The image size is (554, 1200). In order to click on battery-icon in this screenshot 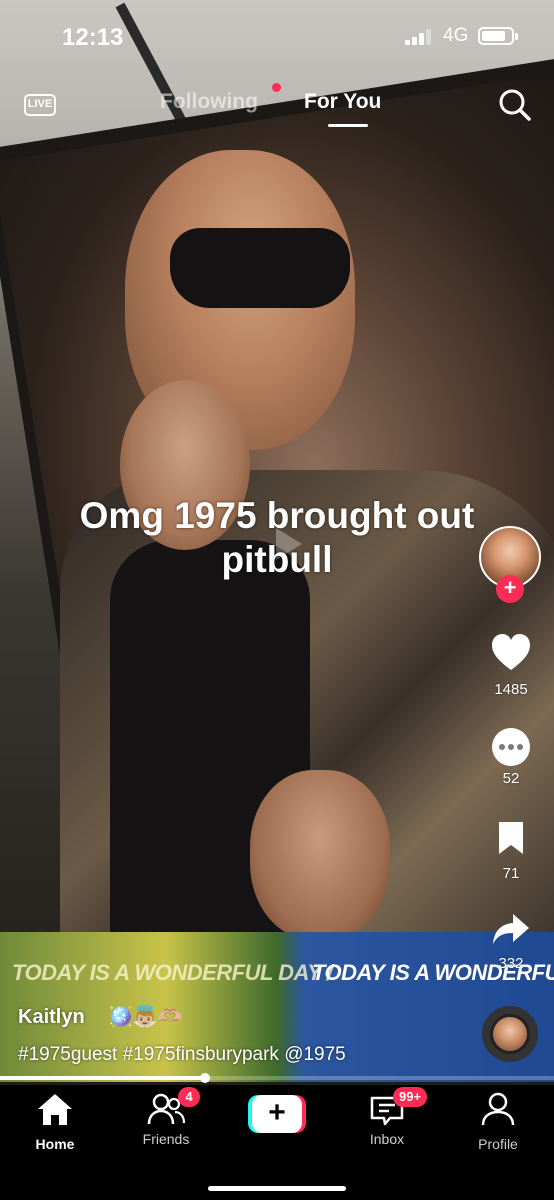, I will do `click(498, 36)`.